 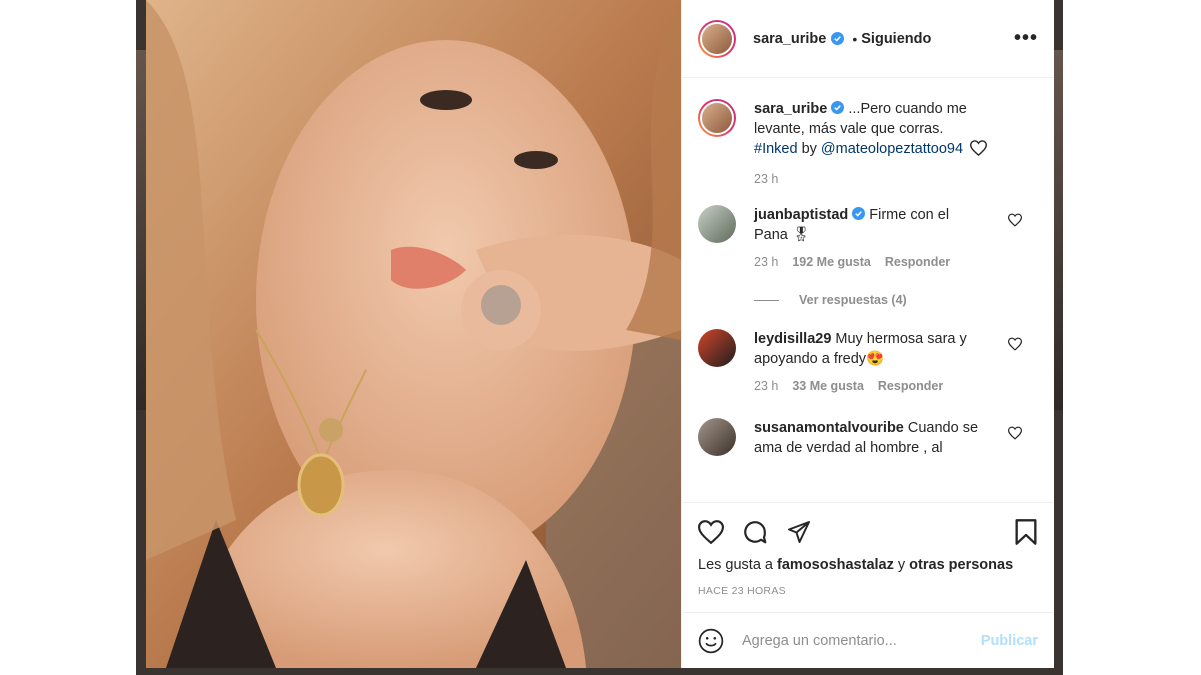 What do you see at coordinates (979, 148) in the screenshot?
I see `heart-emoji-icon` at bounding box center [979, 148].